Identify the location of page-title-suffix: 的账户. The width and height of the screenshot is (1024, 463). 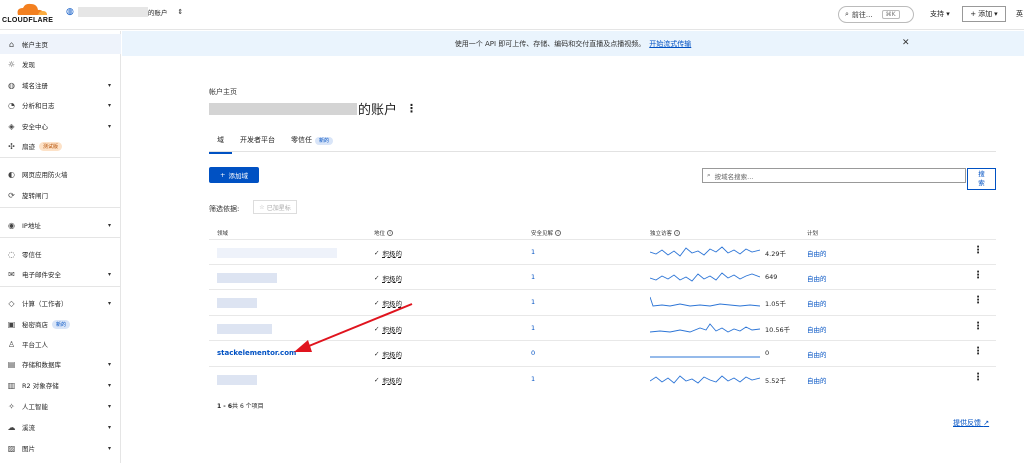
(378, 110).